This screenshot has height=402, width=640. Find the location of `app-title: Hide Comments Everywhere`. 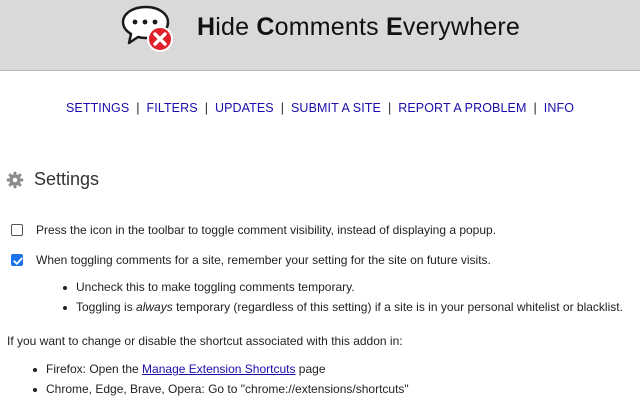

app-title: Hide Comments Everywhere is located at coordinates (358, 27).